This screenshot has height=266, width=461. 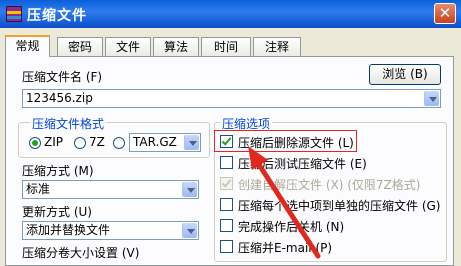 I want to click on tab-general: 常规, so click(x=27, y=46).